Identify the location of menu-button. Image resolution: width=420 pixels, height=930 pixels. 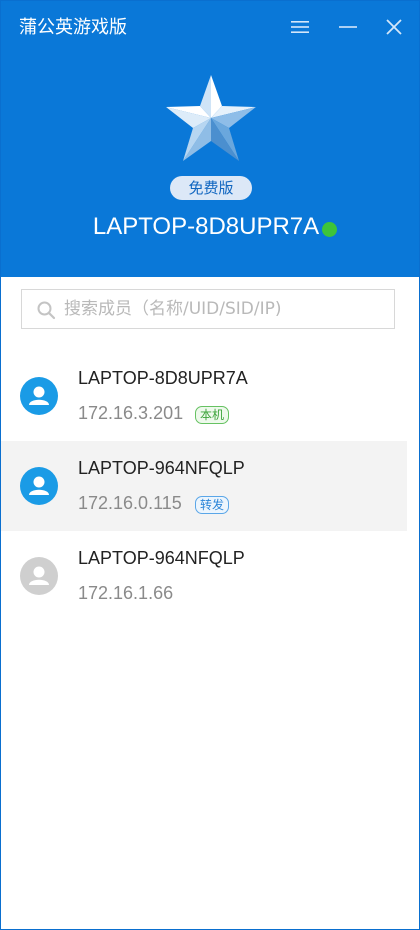
(300, 27).